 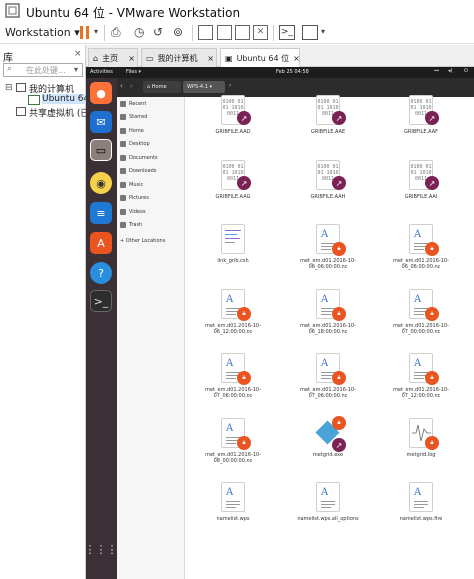 I want to click on file-item: Anamelist.wps.all_options, so click(x=328, y=508).